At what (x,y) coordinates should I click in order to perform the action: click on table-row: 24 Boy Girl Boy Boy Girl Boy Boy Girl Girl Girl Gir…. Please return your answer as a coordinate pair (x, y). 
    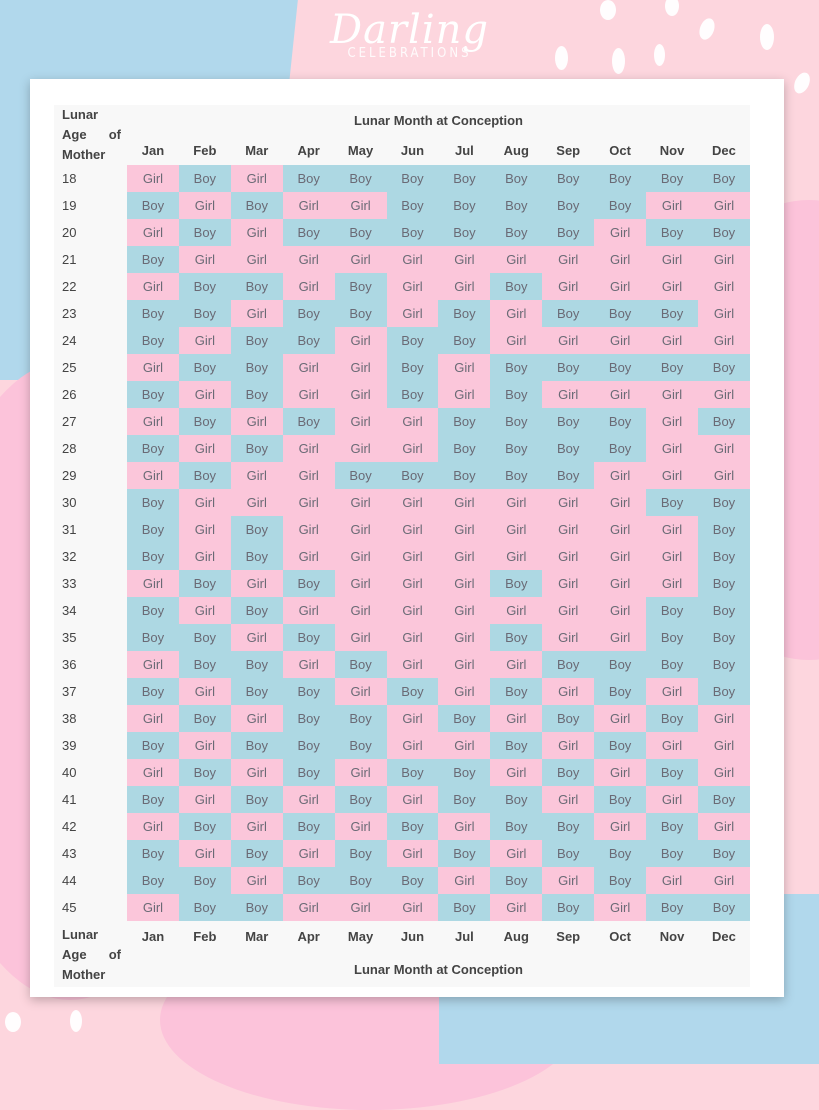
    Looking at the image, I should click on (402, 340).